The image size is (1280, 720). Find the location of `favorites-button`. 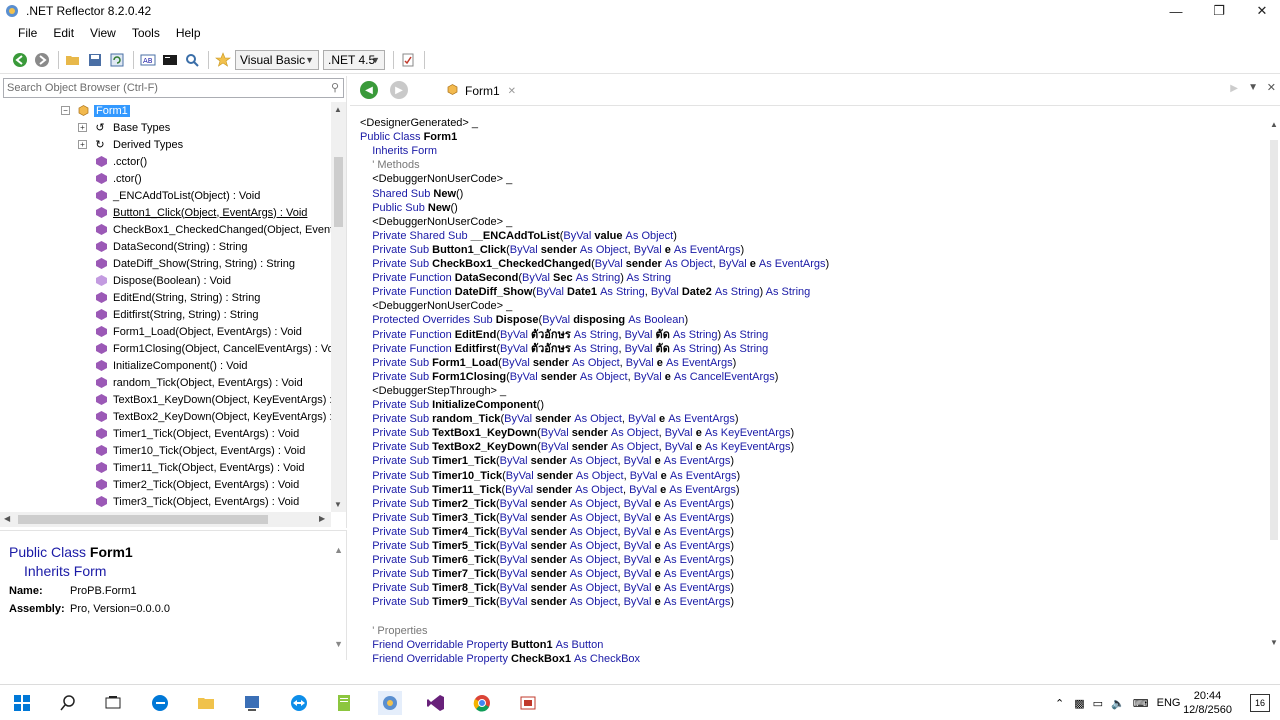

favorites-button is located at coordinates (223, 60).